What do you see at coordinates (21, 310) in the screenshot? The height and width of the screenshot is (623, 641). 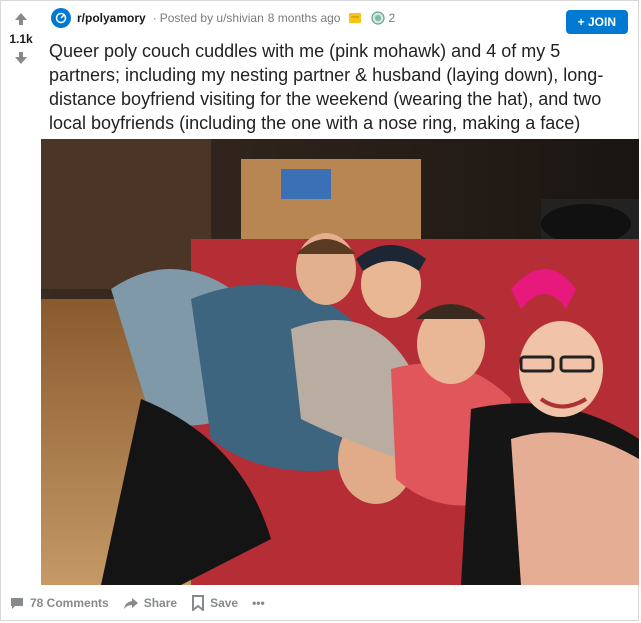 I see `vote-column: 1.1k` at bounding box center [21, 310].